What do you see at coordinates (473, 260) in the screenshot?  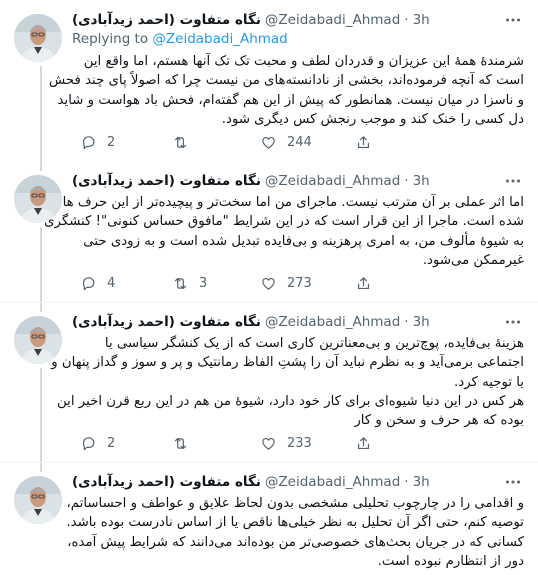 I see `tweet-text-line: غیرممکن می‌شود.` at bounding box center [473, 260].